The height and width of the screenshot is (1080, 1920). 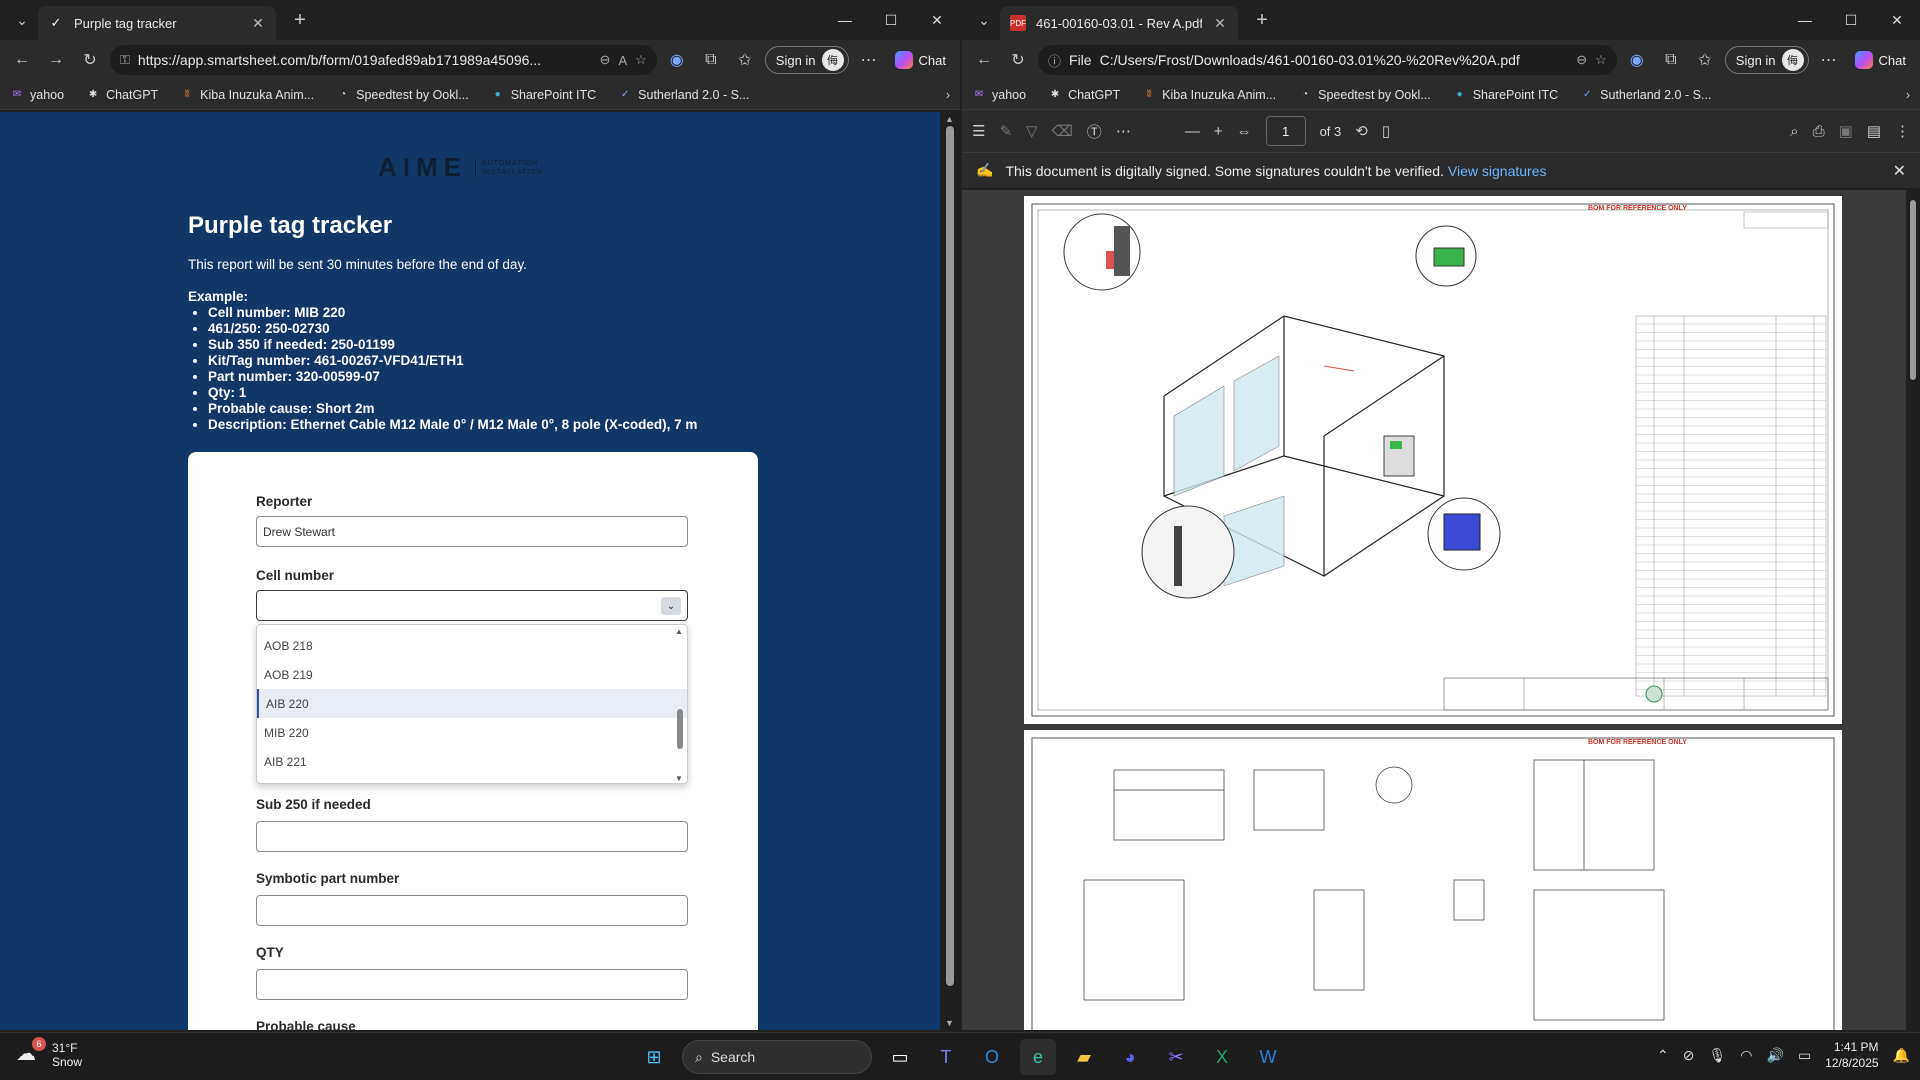 What do you see at coordinates (1846, 131) in the screenshot?
I see `save-icon: ▣` at bounding box center [1846, 131].